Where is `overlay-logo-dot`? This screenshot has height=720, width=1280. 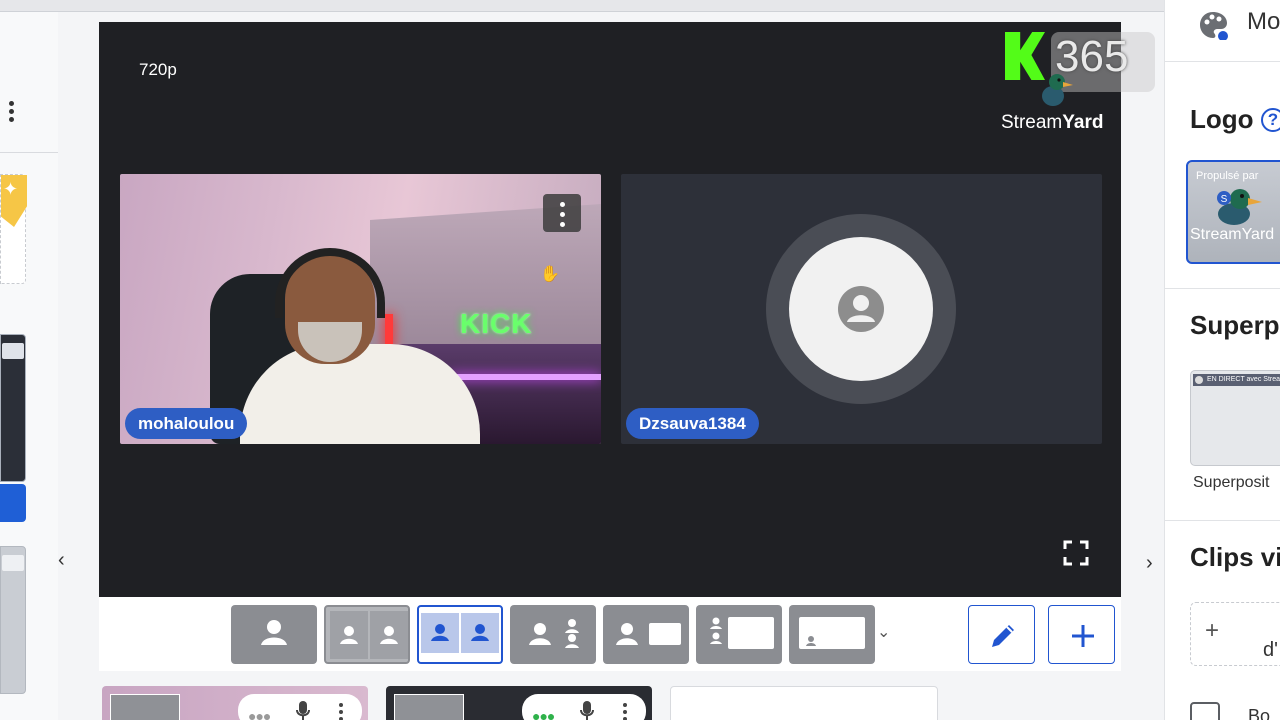
overlay-logo-dot is located at coordinates (1199, 380).